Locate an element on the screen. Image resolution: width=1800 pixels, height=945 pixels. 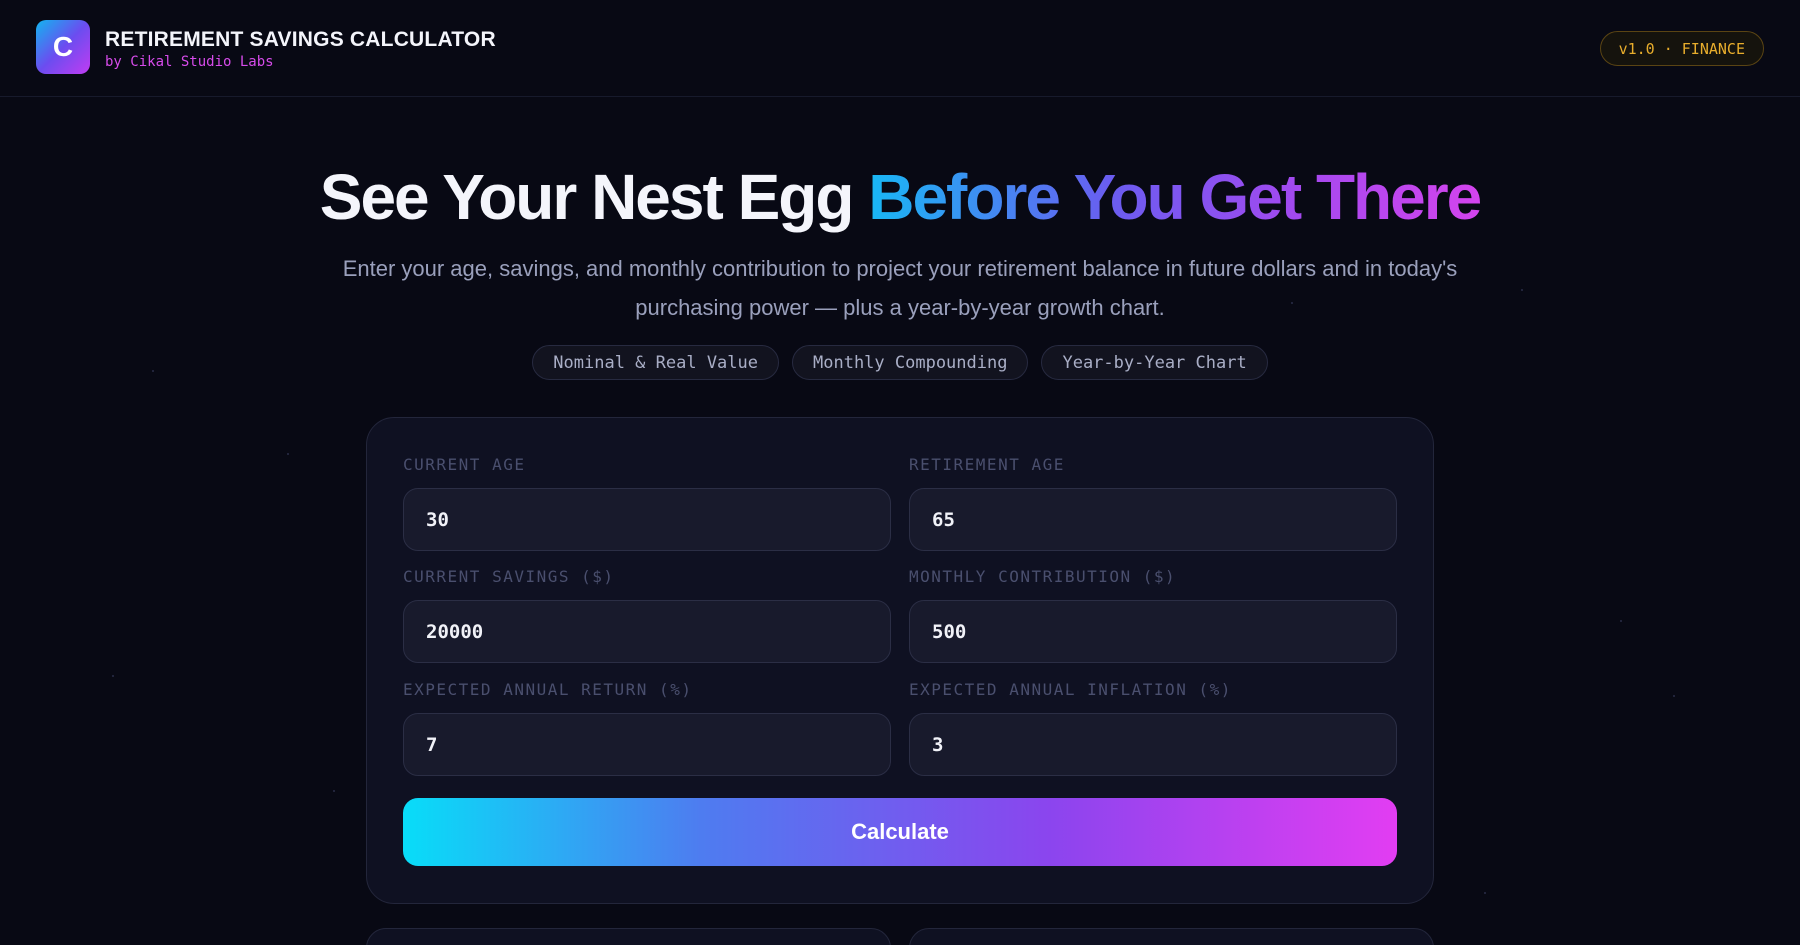
retirement-age-label: RETIREMENT AGE is located at coordinates (987, 464).